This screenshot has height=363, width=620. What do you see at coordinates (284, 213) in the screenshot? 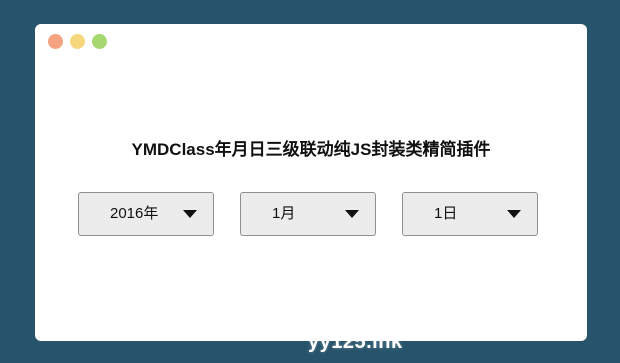
I see `month-select-value: 1月` at bounding box center [284, 213].